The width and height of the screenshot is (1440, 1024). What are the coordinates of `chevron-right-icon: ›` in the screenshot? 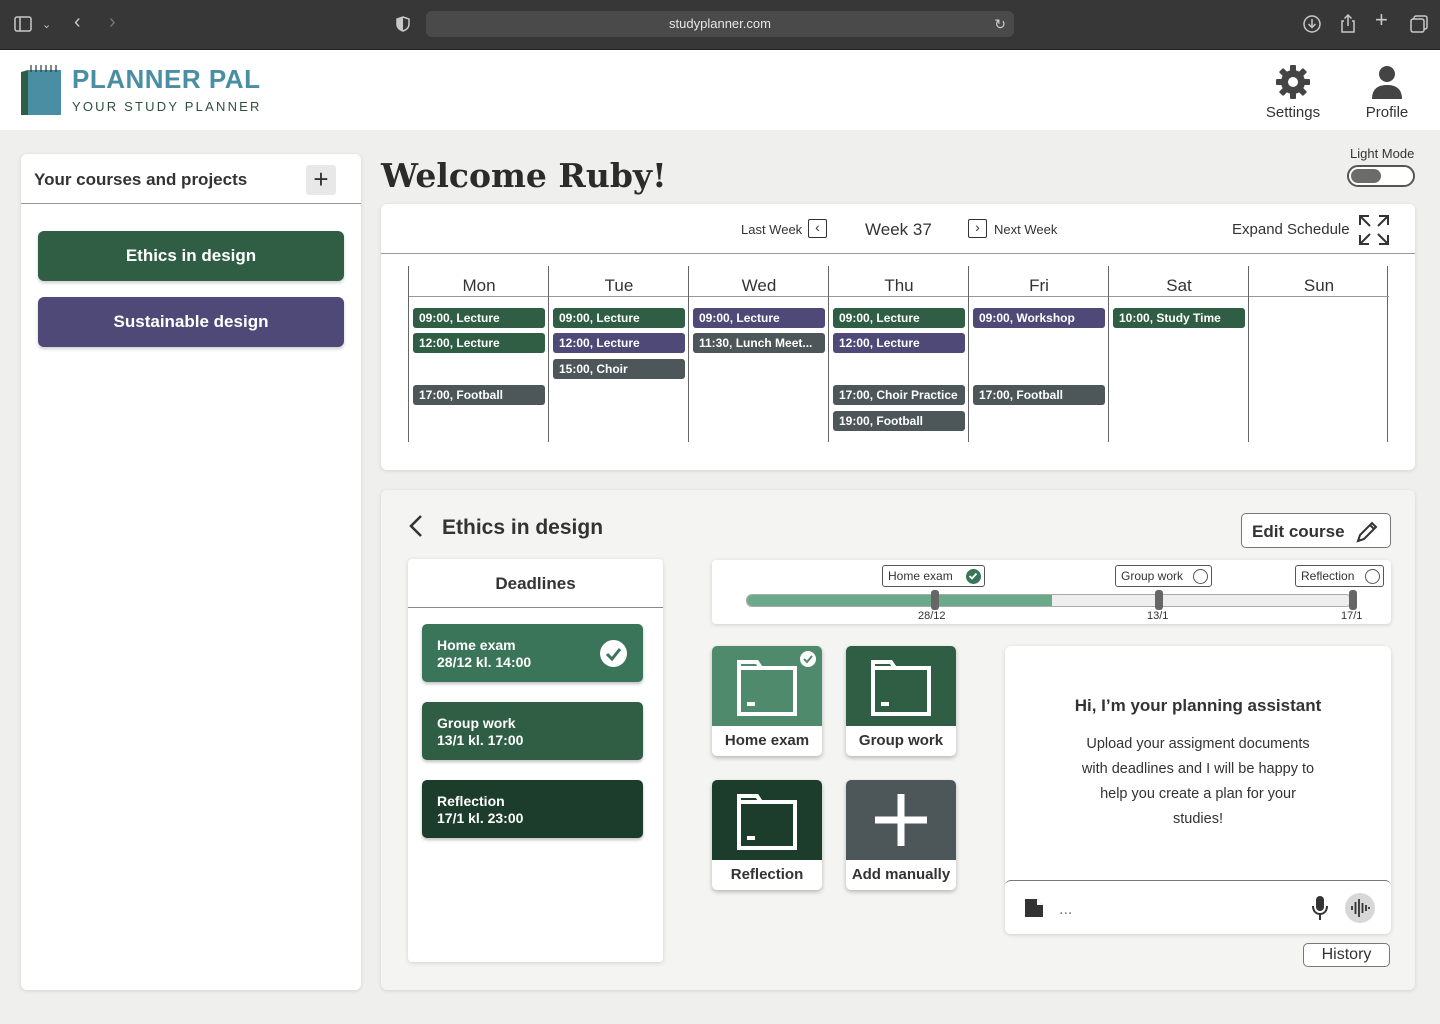 It's located at (977, 228).